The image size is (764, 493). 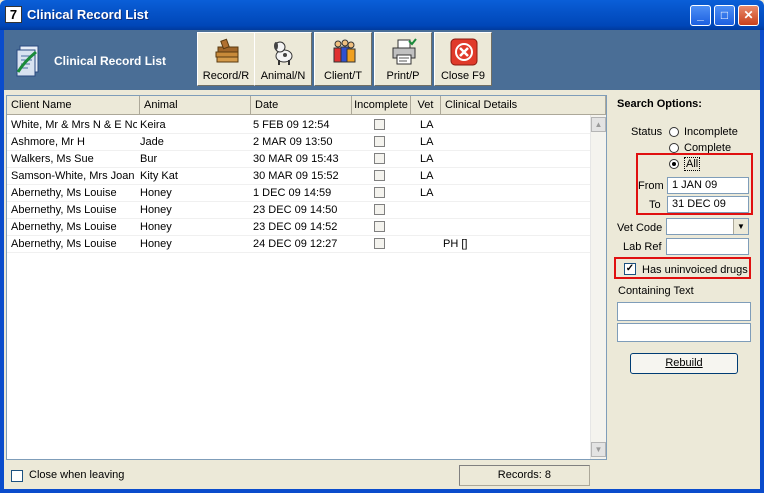 What do you see at coordinates (153, 125) in the screenshot?
I see `animal-cell: Keira` at bounding box center [153, 125].